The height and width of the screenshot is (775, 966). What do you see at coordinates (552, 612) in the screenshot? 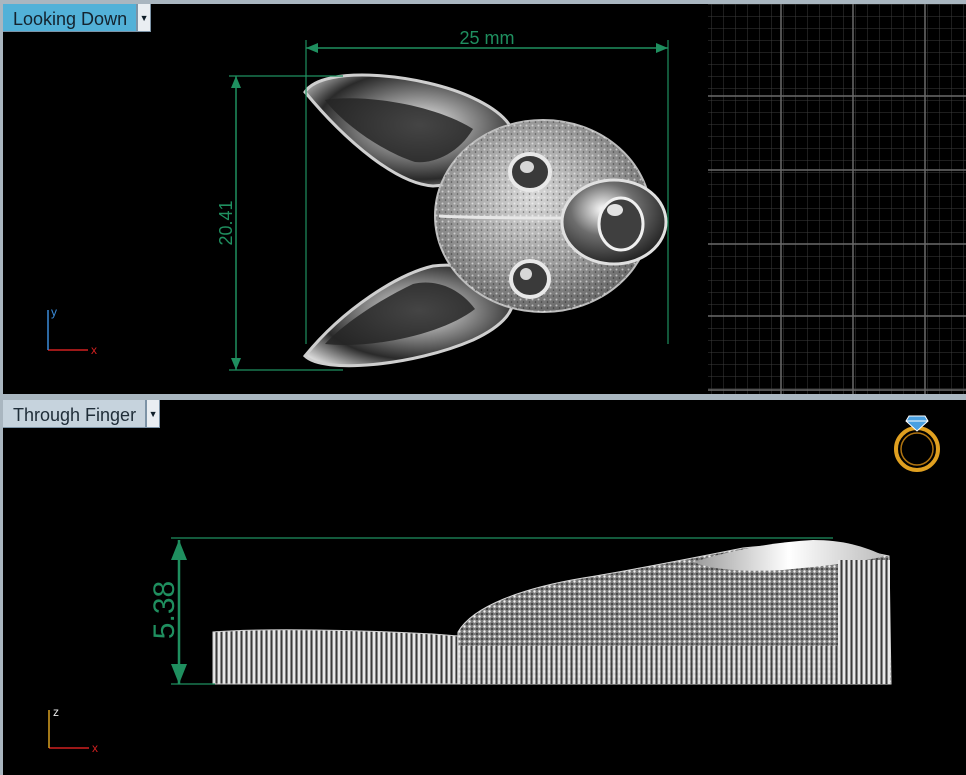
I see `bunny-model-side` at bounding box center [552, 612].